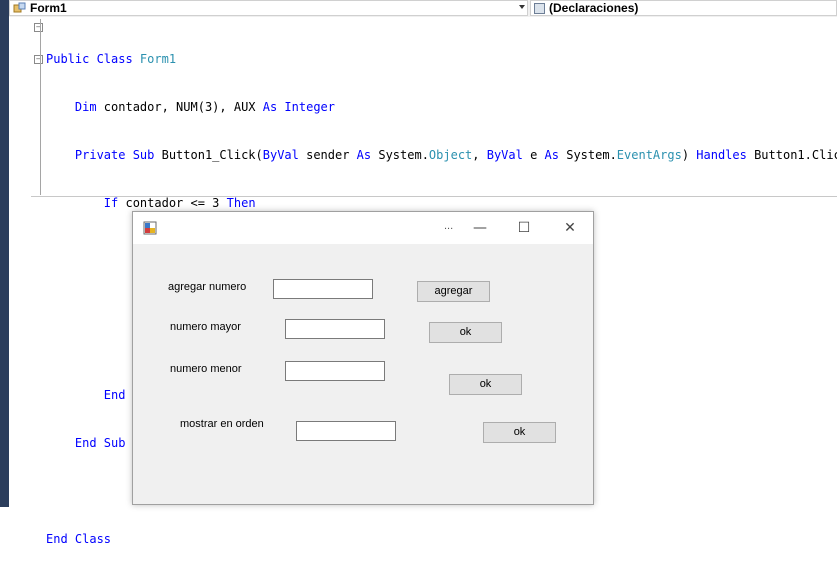 The height and width of the screenshot is (579, 837). I want to click on agregar-numero-input, so click(323, 289).